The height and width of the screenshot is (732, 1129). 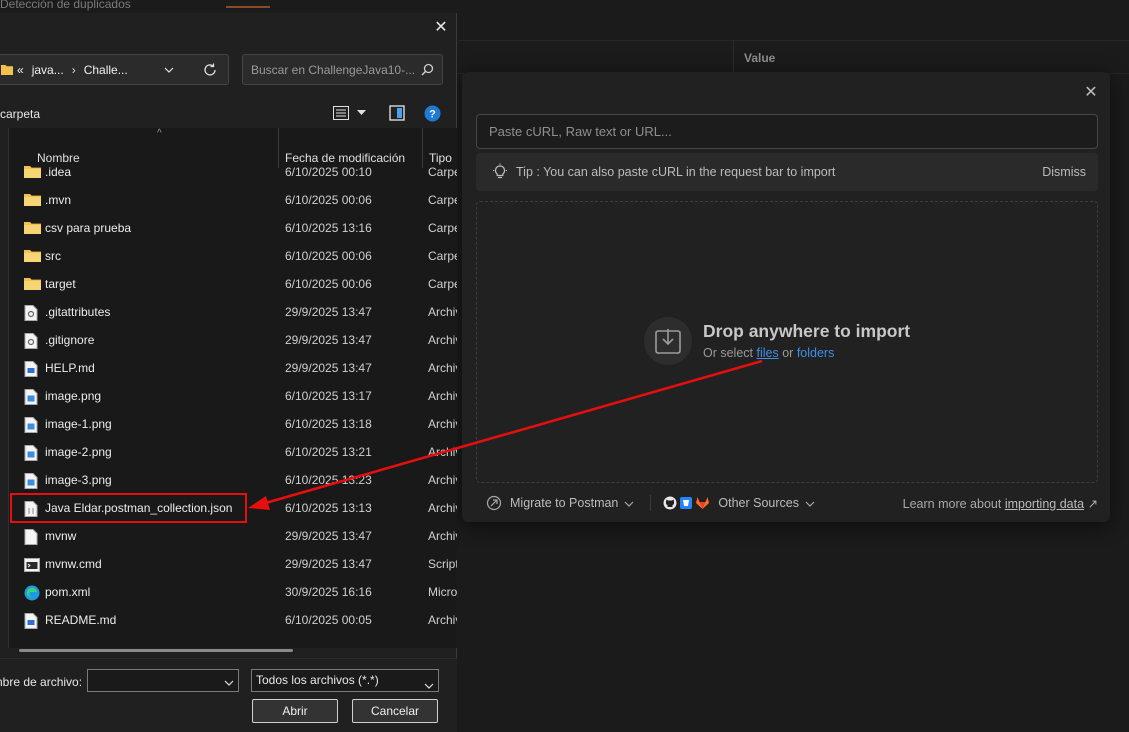 I want to click on list-view-icon, so click(x=341, y=113).